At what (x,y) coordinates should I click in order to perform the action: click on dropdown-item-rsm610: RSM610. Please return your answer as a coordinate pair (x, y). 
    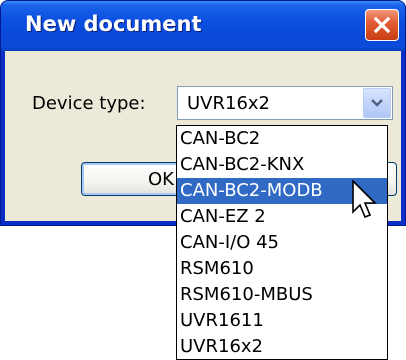
    Looking at the image, I should click on (282, 269).